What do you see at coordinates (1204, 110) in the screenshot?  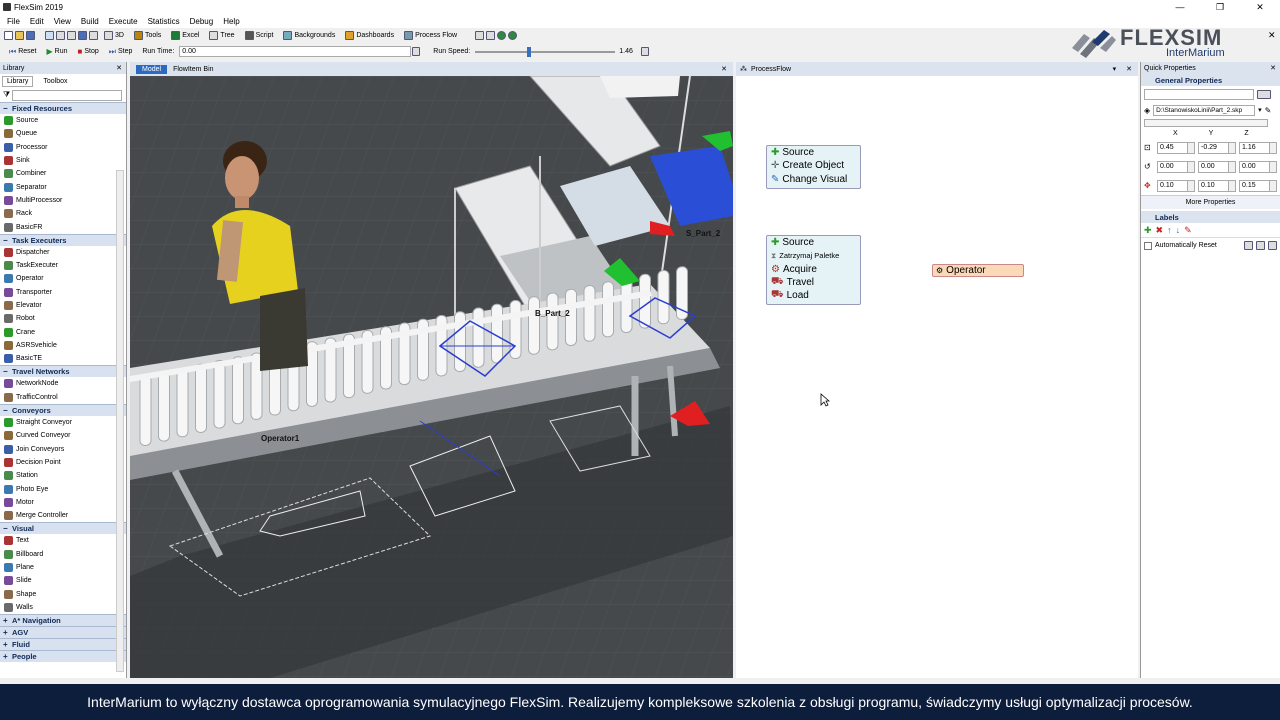 I see `shape-path-field: D:\StanowiskoLinii\Part_2.skp` at bounding box center [1204, 110].